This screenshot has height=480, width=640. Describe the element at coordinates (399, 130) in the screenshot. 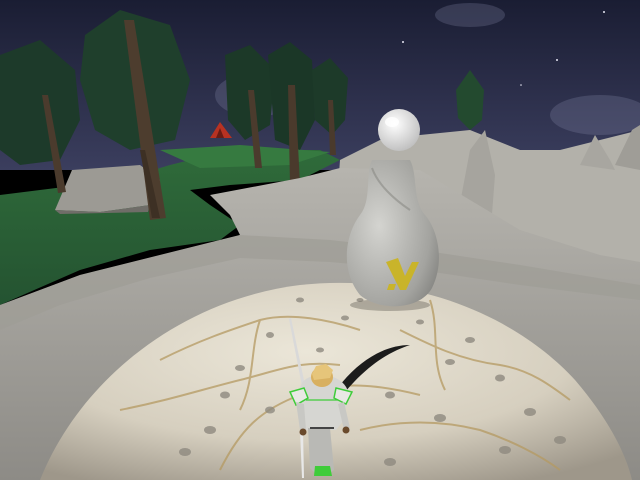

I see `glowing-orb` at that location.